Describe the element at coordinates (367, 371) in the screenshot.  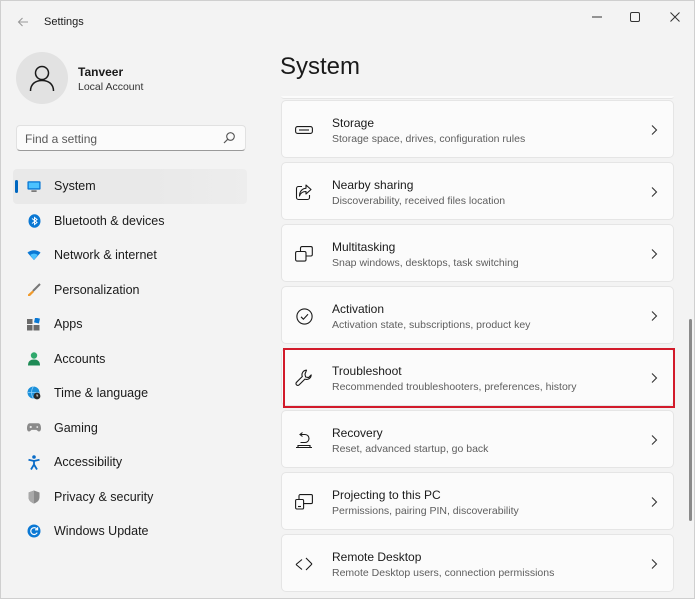
I see `card-title: Troubleshoot` at that location.